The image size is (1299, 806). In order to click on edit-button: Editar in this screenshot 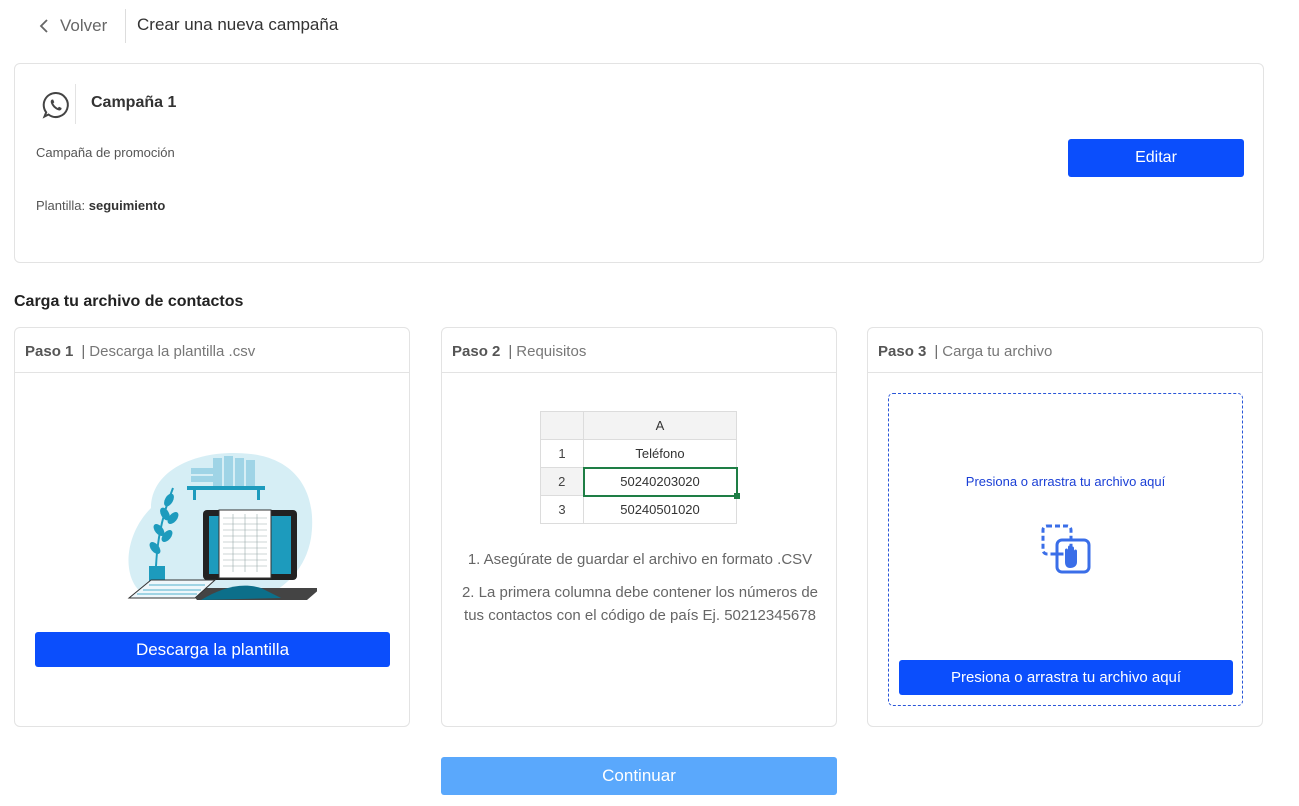, I will do `click(1156, 158)`.